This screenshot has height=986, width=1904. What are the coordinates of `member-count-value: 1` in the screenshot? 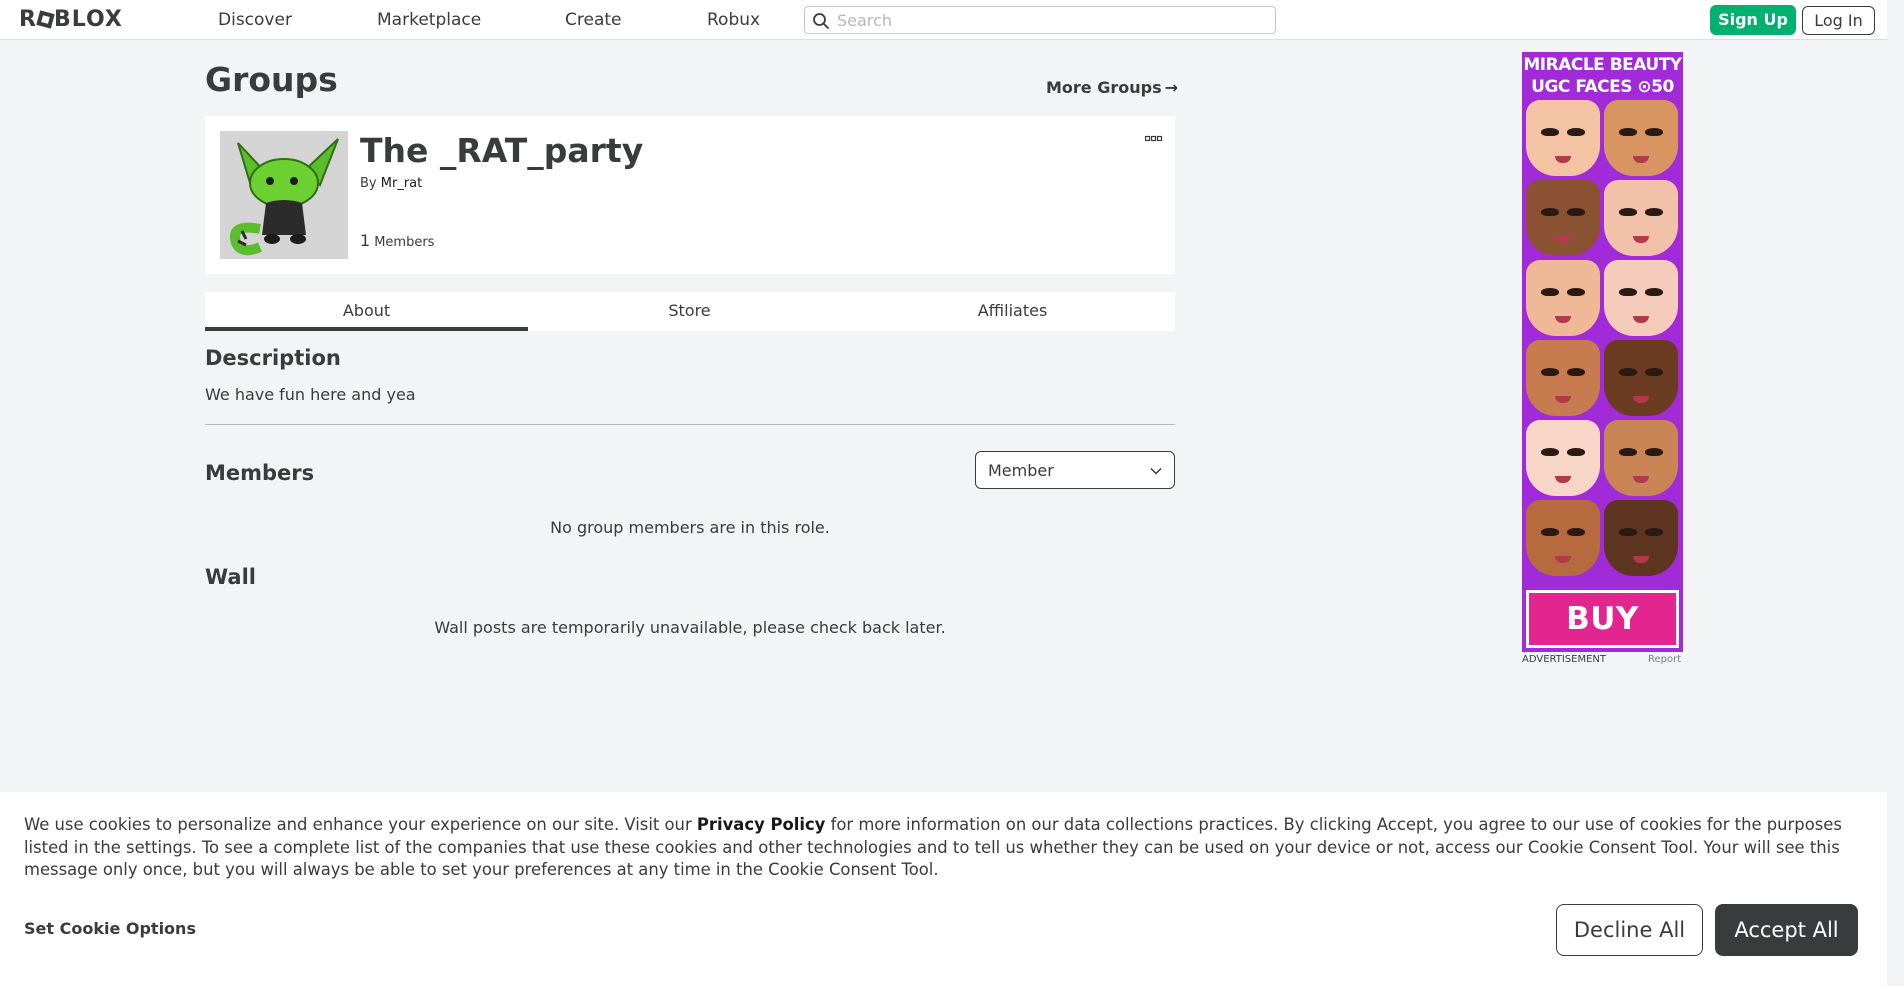 It's located at (365, 240).